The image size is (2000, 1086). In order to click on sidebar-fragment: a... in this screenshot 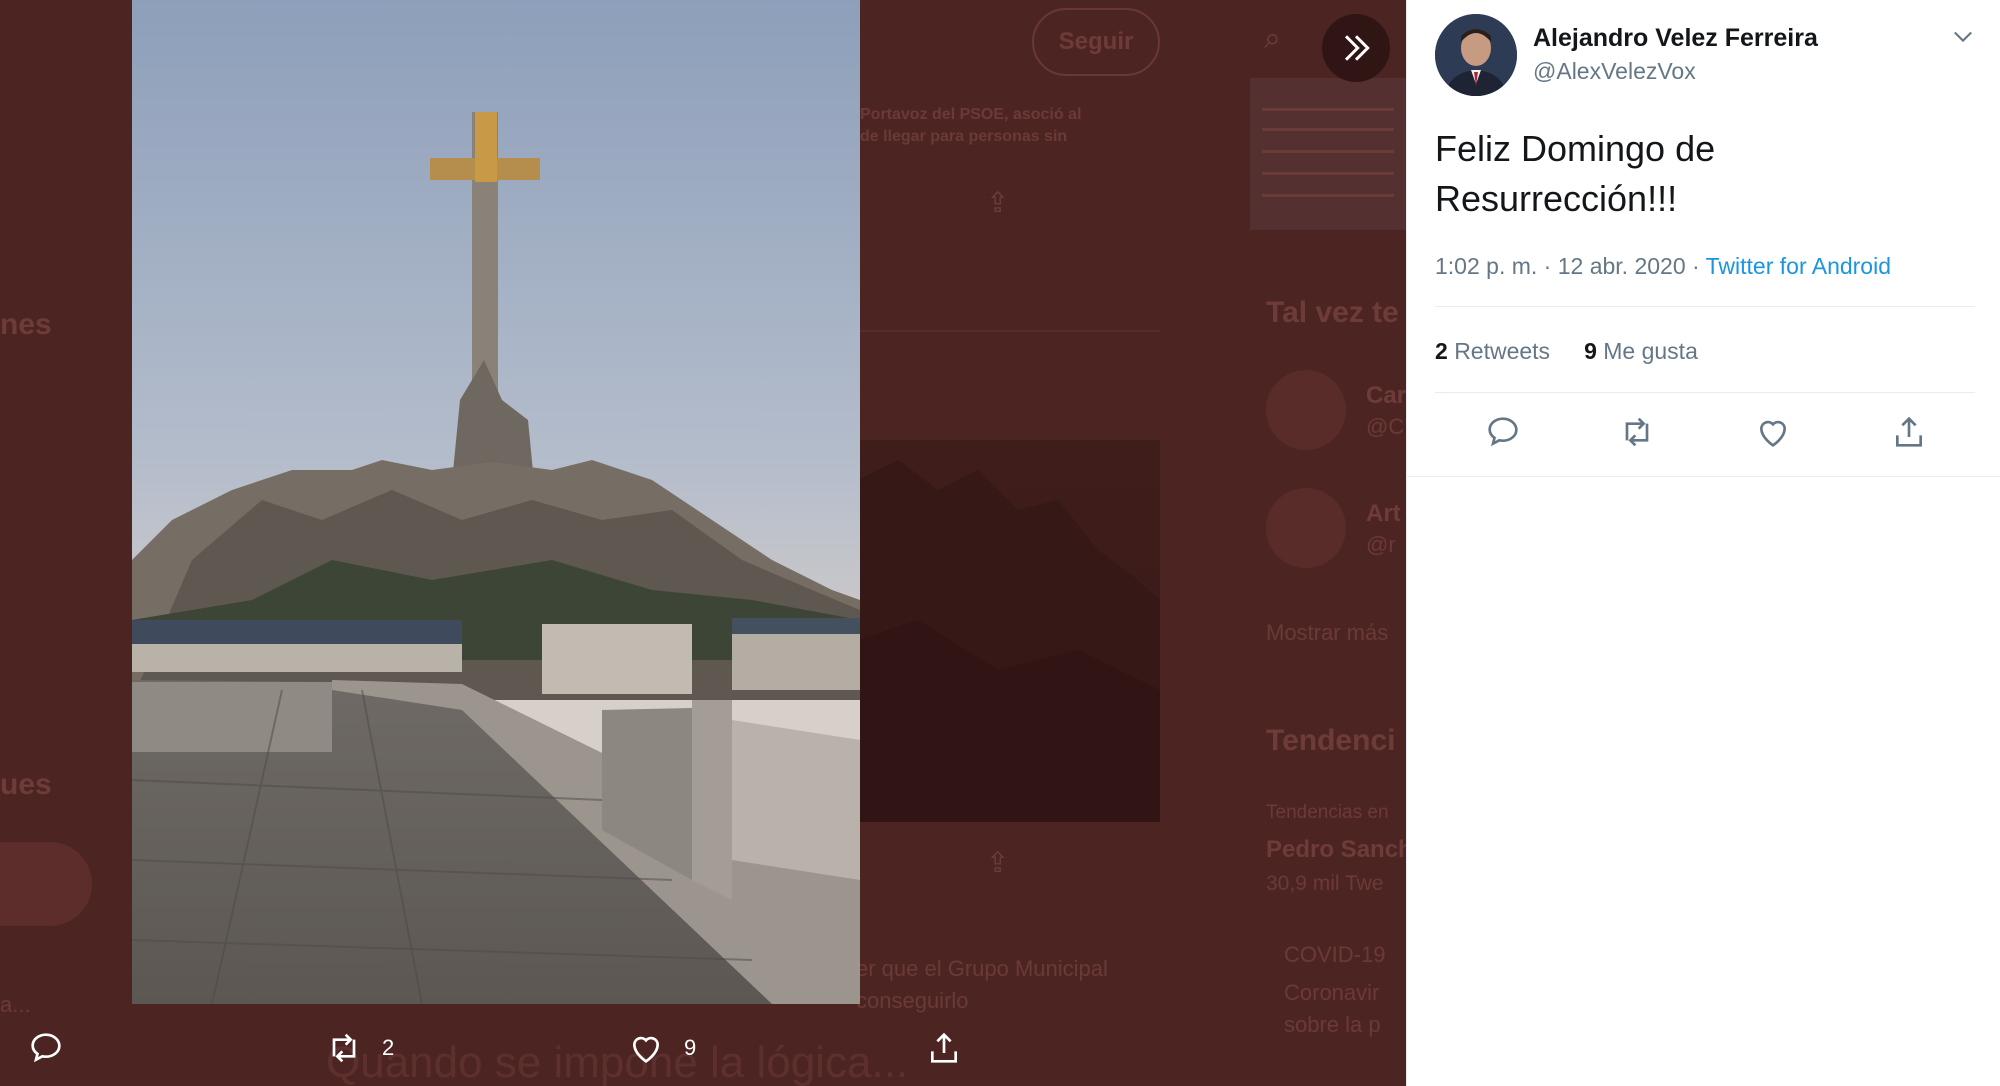, I will do `click(15, 1004)`.